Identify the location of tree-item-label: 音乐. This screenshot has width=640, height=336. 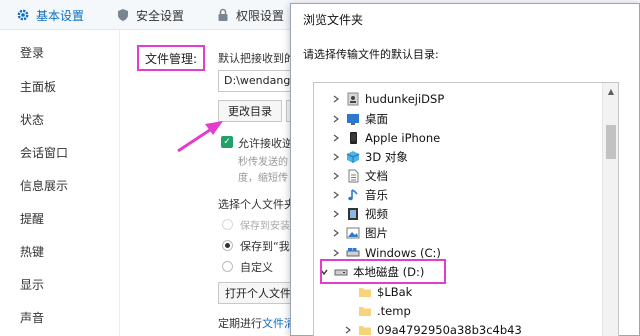
(376, 194).